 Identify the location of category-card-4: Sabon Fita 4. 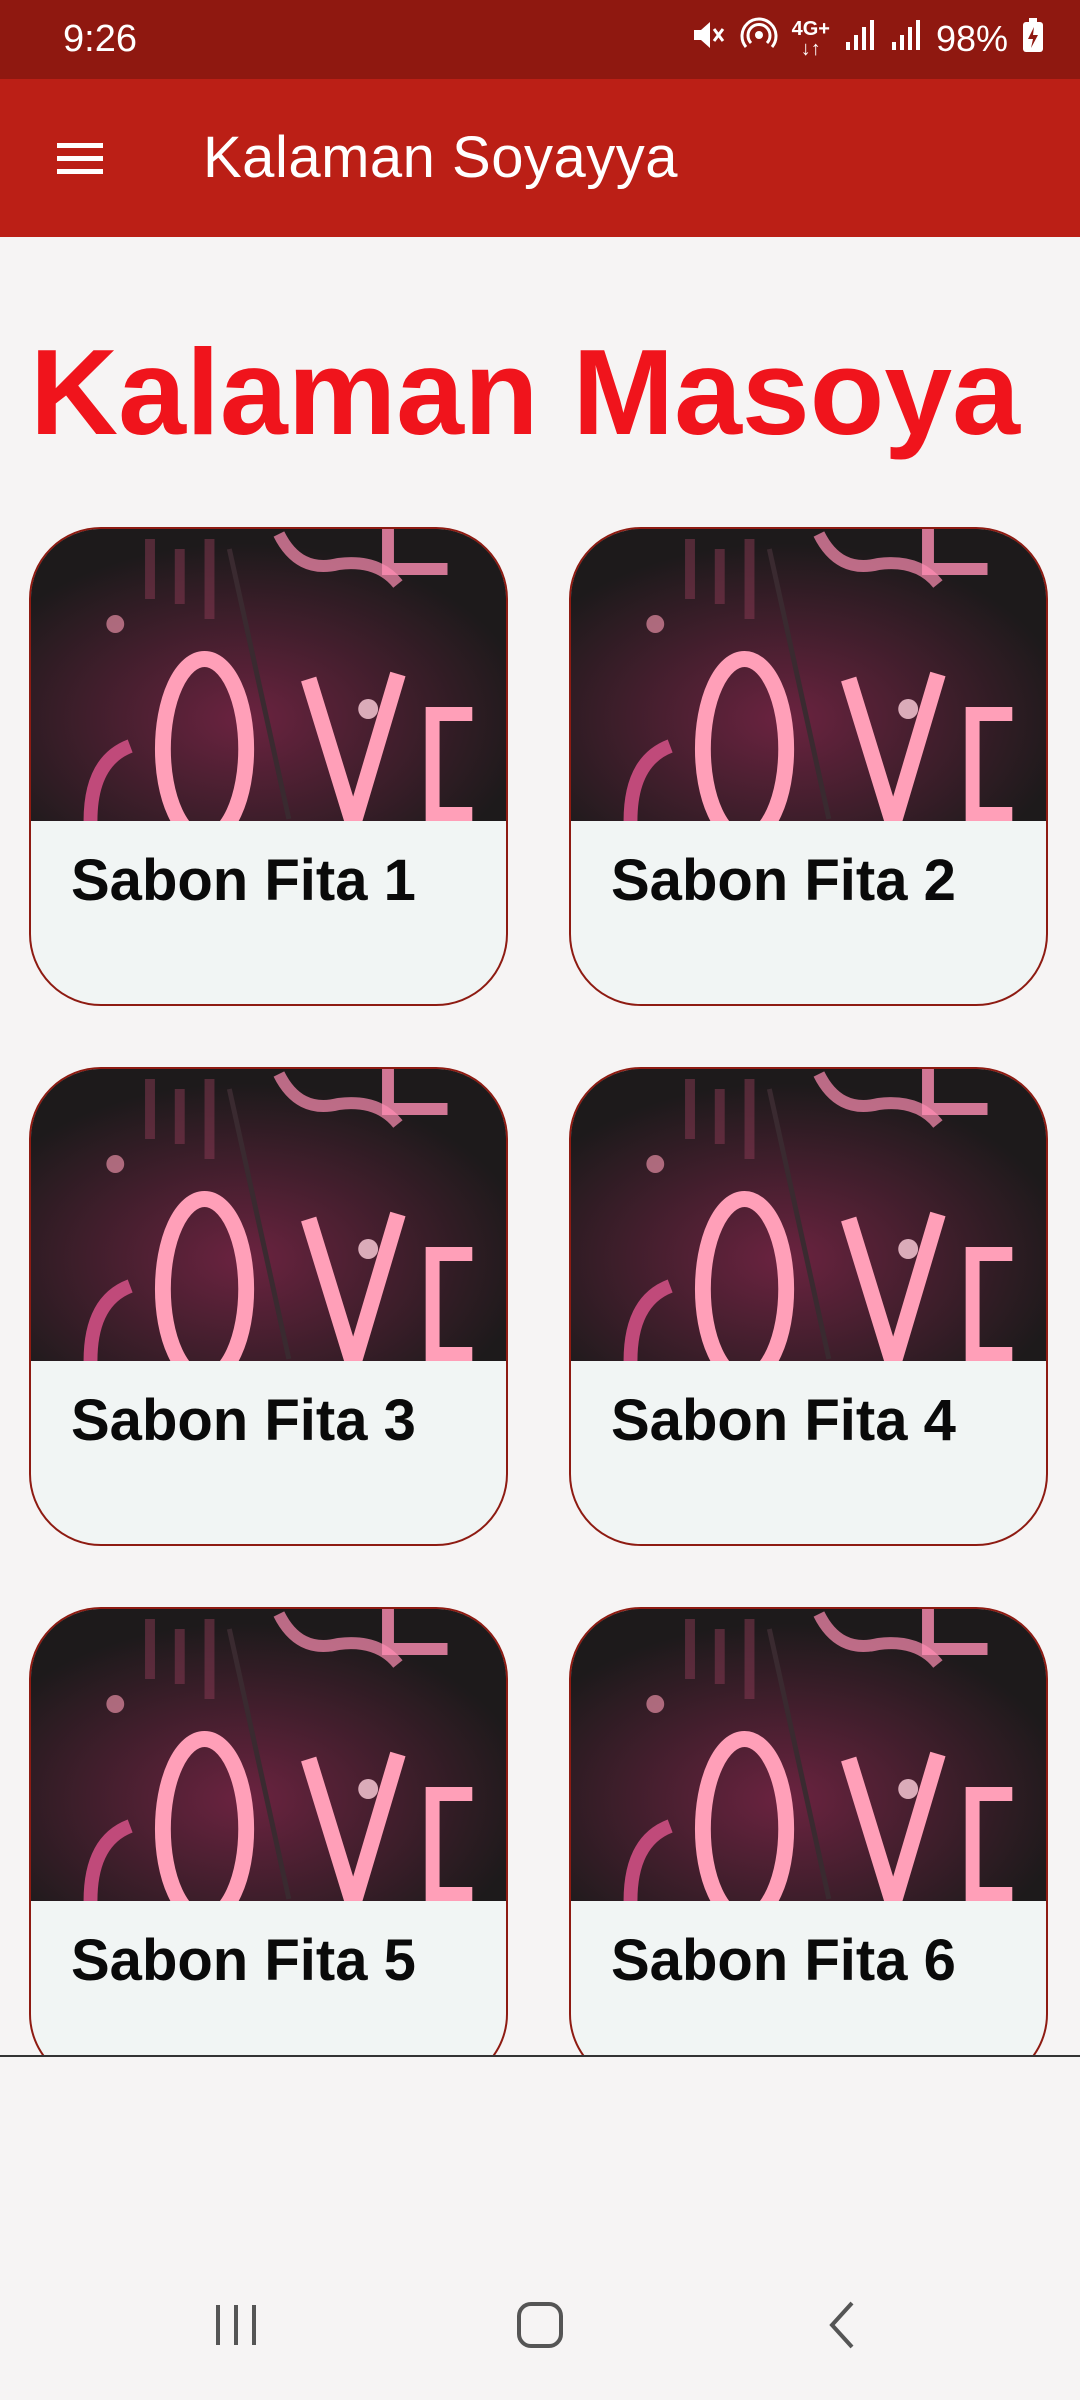
(808, 1306).